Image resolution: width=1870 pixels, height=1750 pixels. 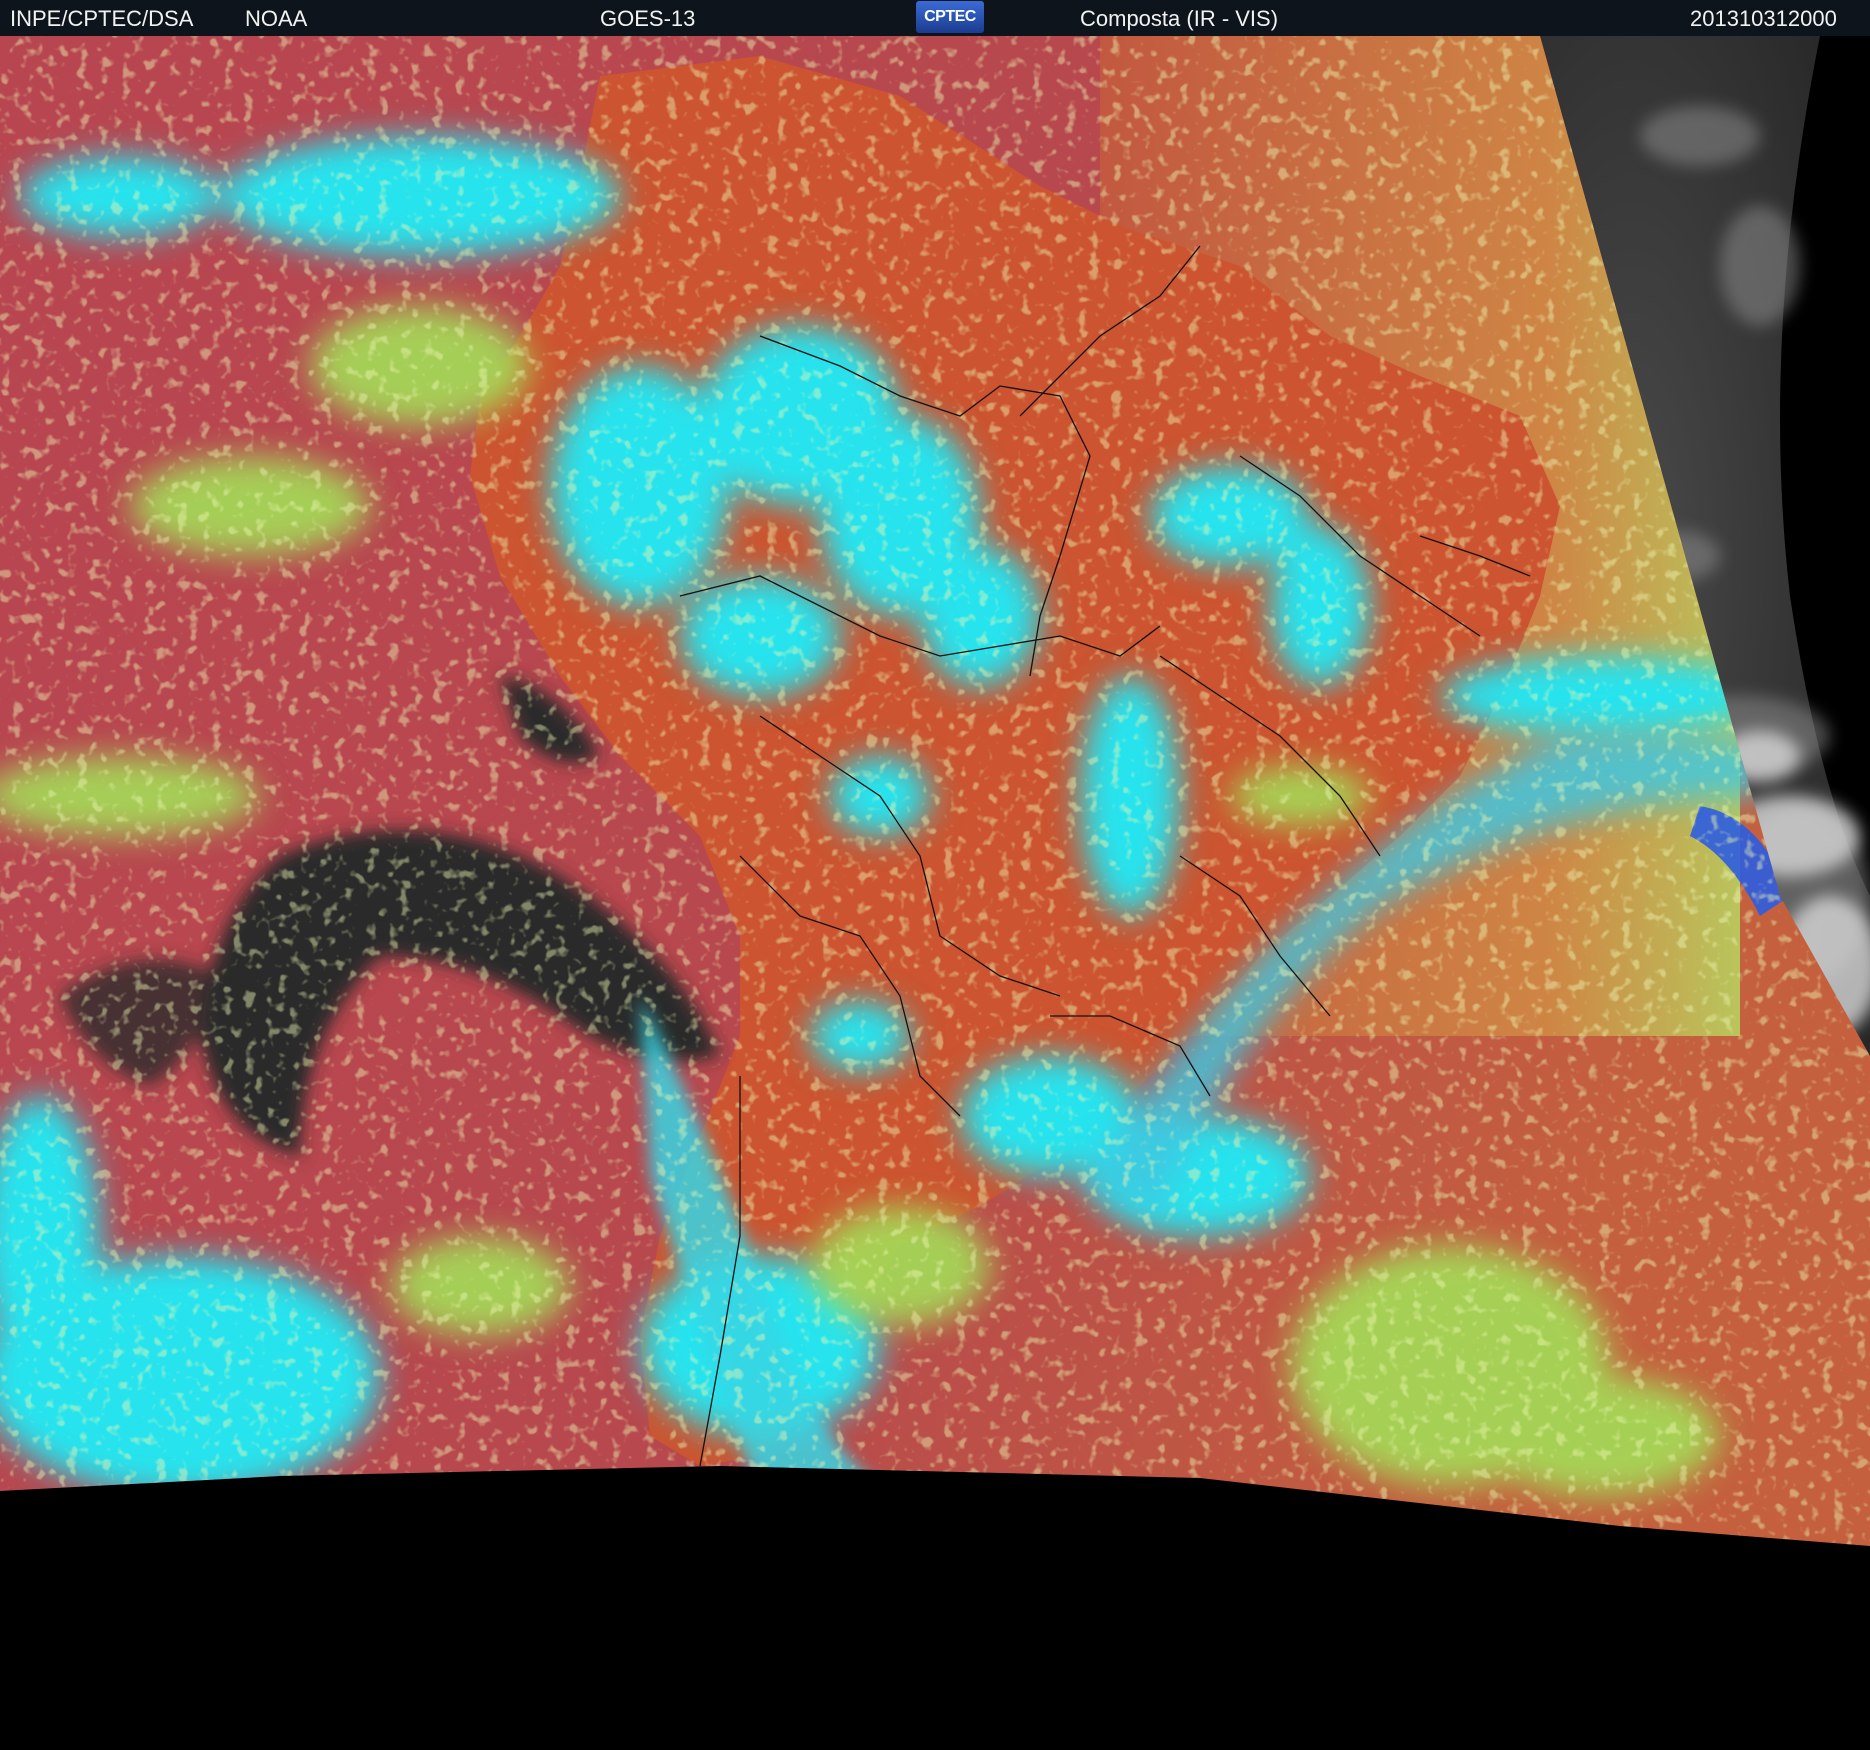 What do you see at coordinates (1179, 18) in the screenshot?
I see `product-label: Composta (IR - VIS)` at bounding box center [1179, 18].